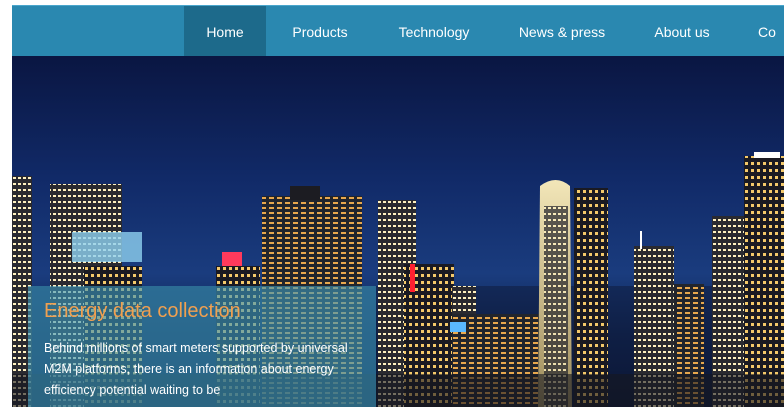 The image size is (784, 407). What do you see at coordinates (225, 31) in the screenshot?
I see `nav-item-home: Home` at bounding box center [225, 31].